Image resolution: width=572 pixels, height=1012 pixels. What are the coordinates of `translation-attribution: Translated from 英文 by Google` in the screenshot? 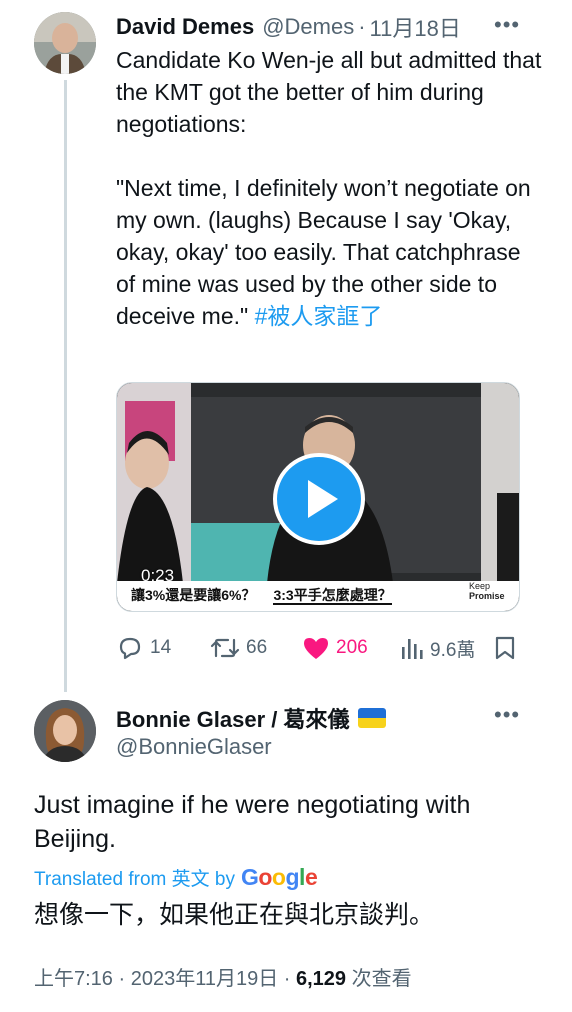 It's located at (176, 877).